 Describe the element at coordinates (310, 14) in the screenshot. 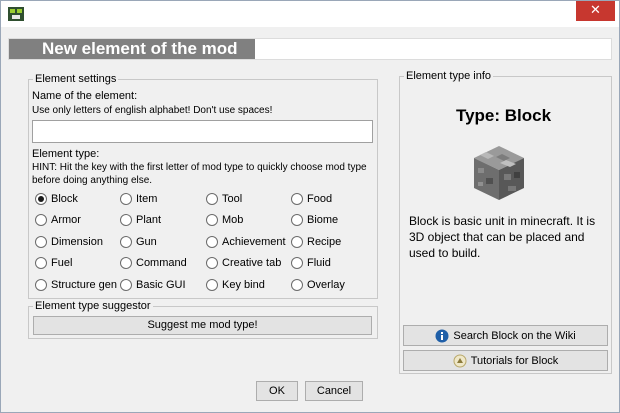

I see `title-bar: ✕` at that location.